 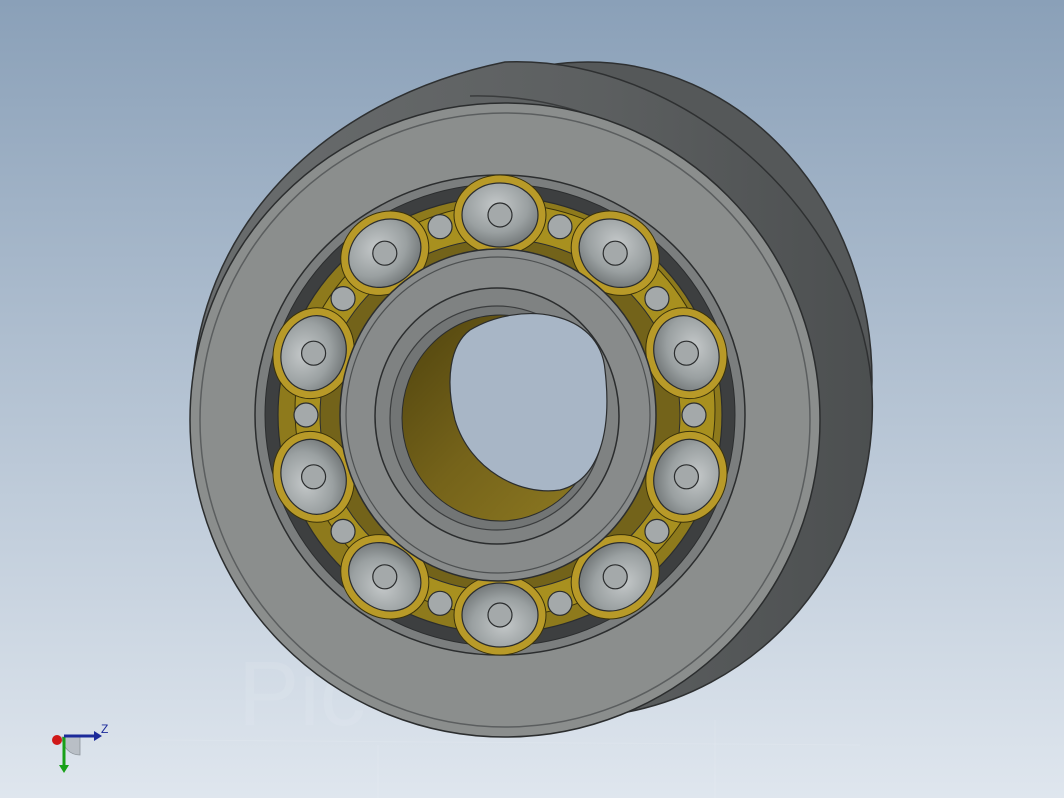 I want to click on orientation-triad: Z, so click(x=80, y=747).